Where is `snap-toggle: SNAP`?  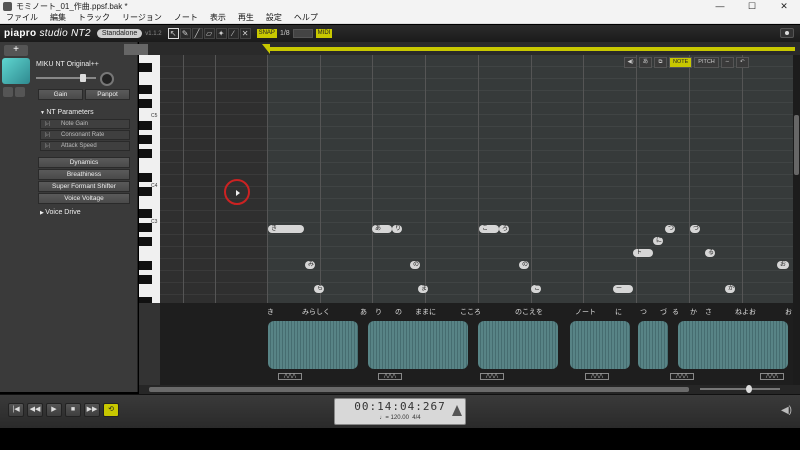 snap-toggle: SNAP is located at coordinates (266, 33).